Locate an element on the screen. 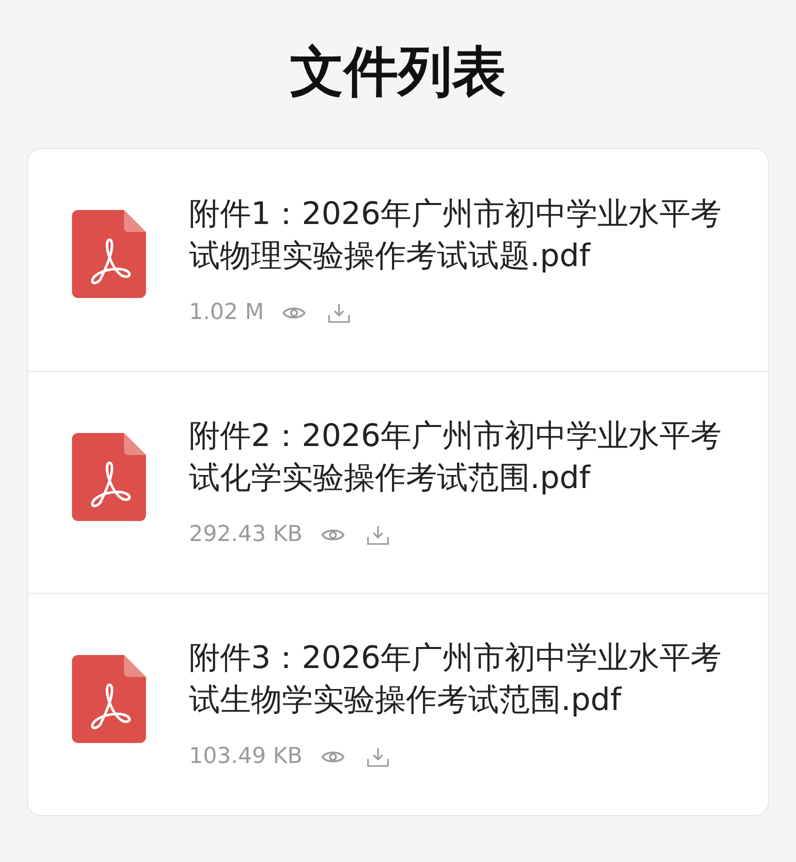 Image resolution: width=796 pixels, height=862 pixels. file-name: 附件2：2026年广州市初中学业水平考试化学实验操作考试范围.pdf is located at coordinates (463, 457).